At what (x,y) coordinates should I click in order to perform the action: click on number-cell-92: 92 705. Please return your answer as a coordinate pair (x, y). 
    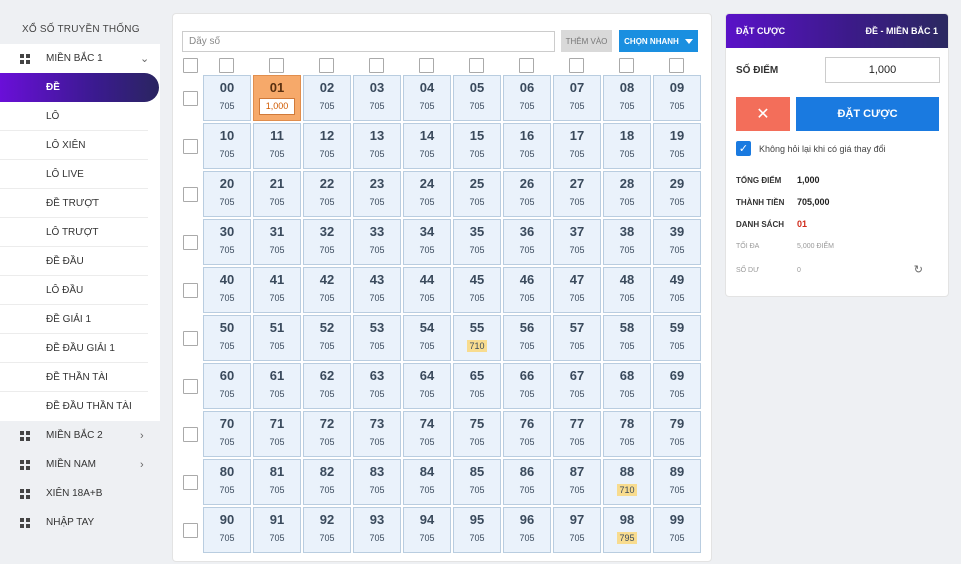
    Looking at the image, I should click on (327, 530).